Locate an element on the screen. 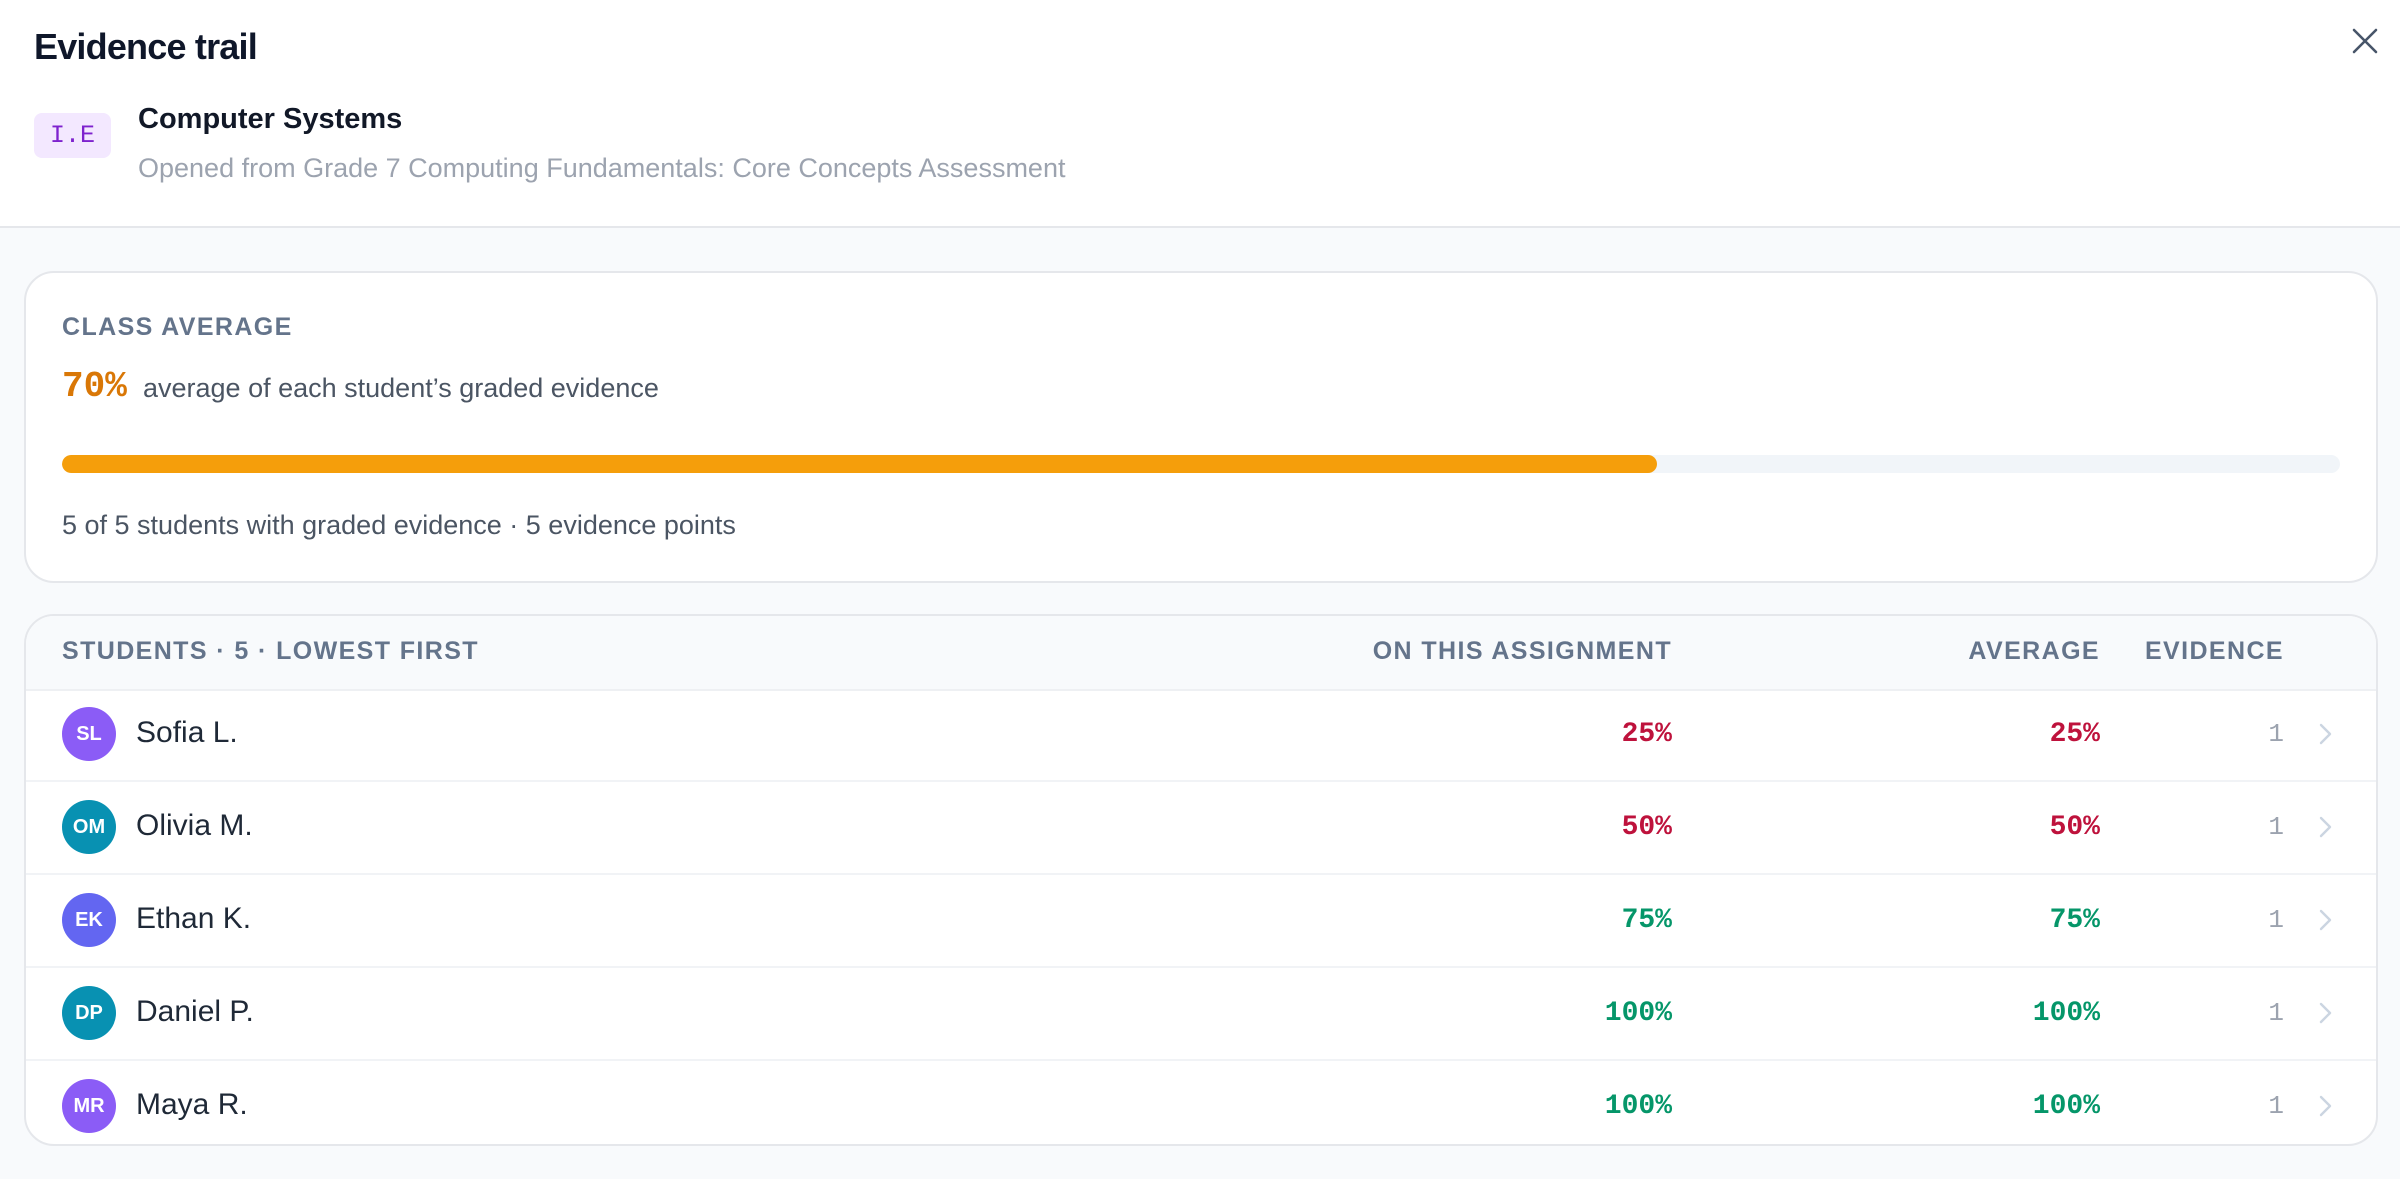 This screenshot has height=1179, width=2400. skill-code-badge: I.E is located at coordinates (72, 135).